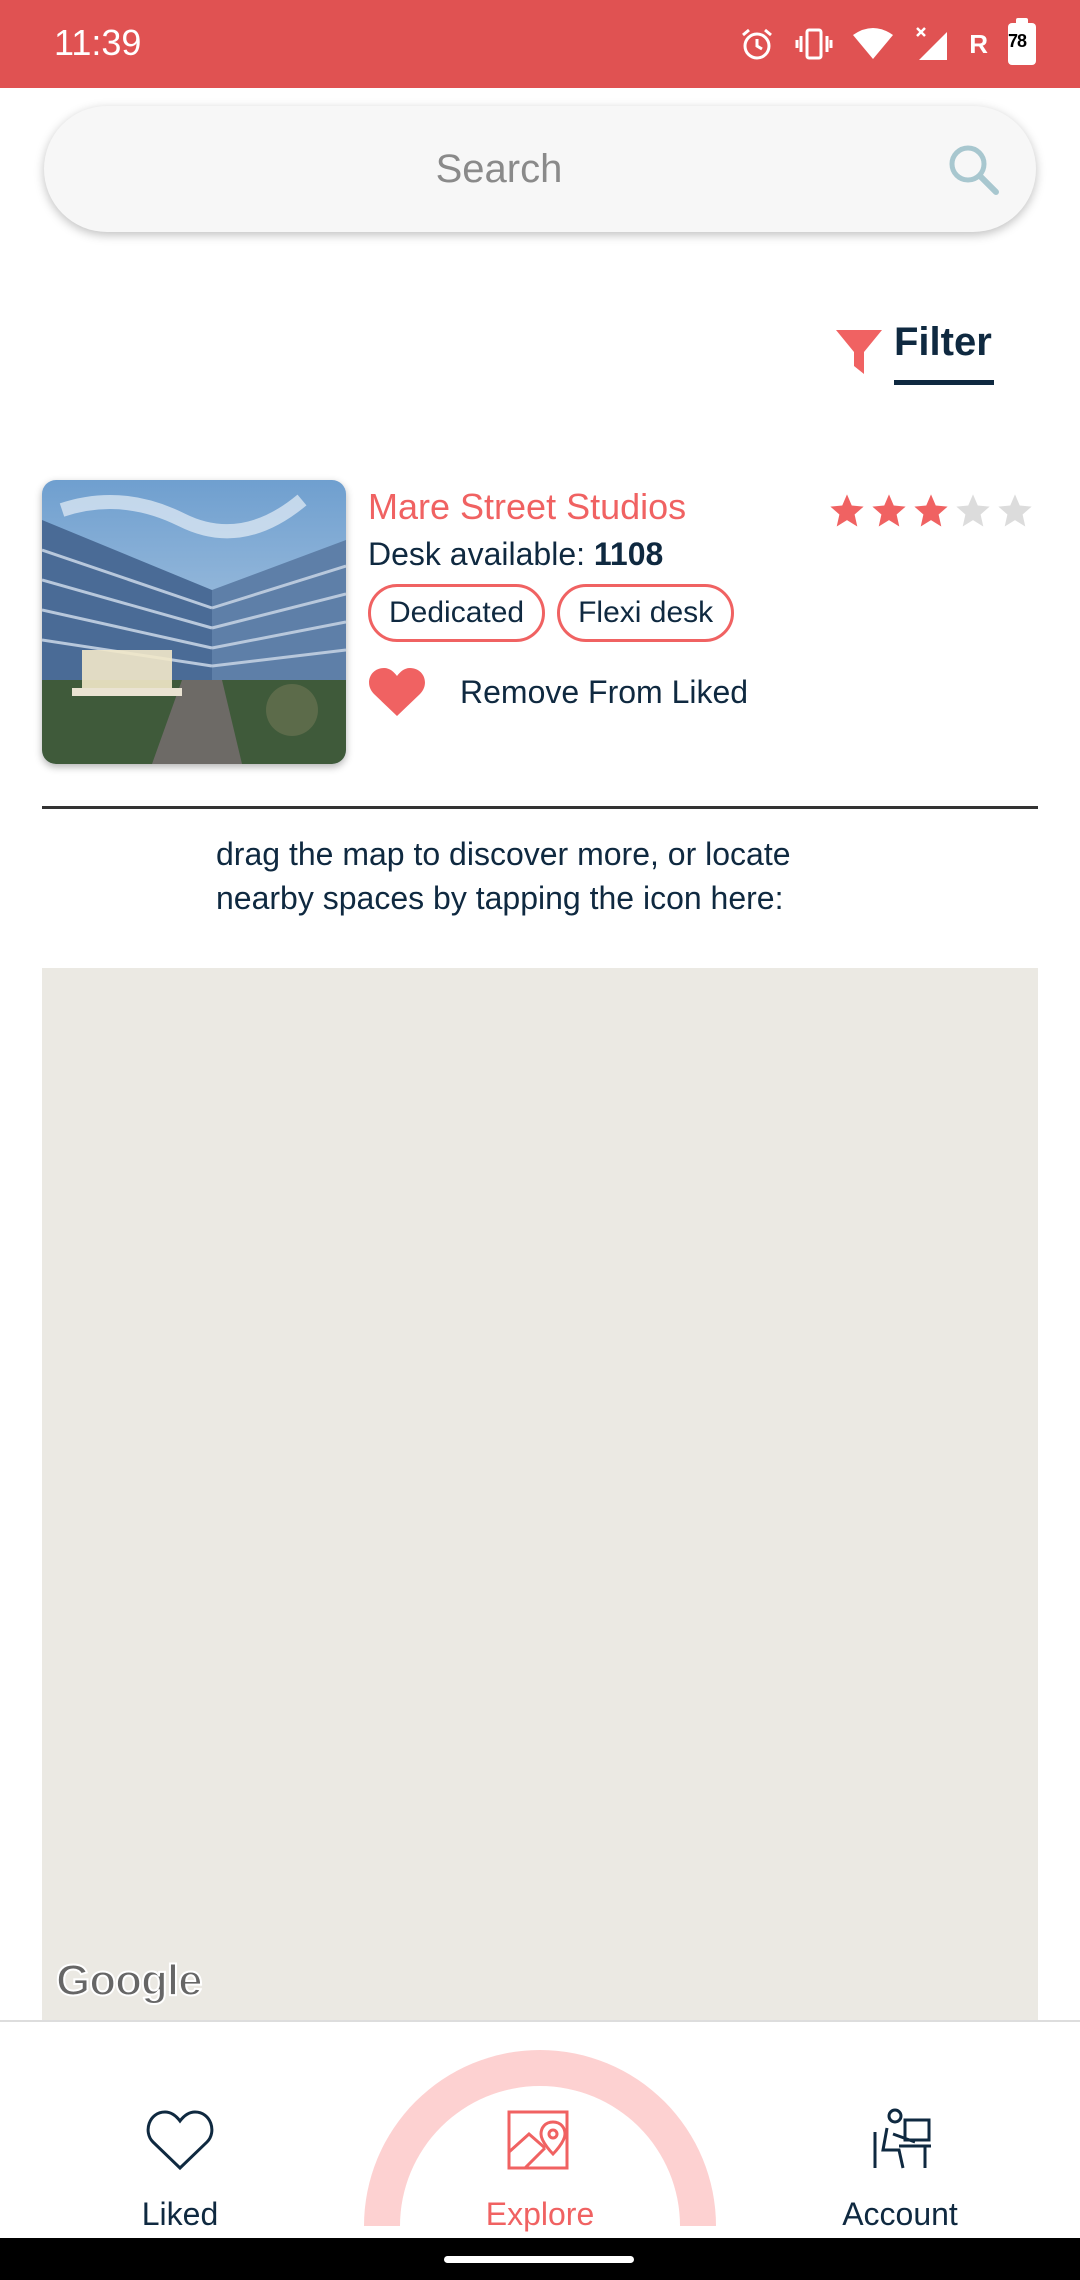 This screenshot has height=2280, width=1080. Describe the element at coordinates (814, 44) in the screenshot. I see `vibrate-icon` at that location.